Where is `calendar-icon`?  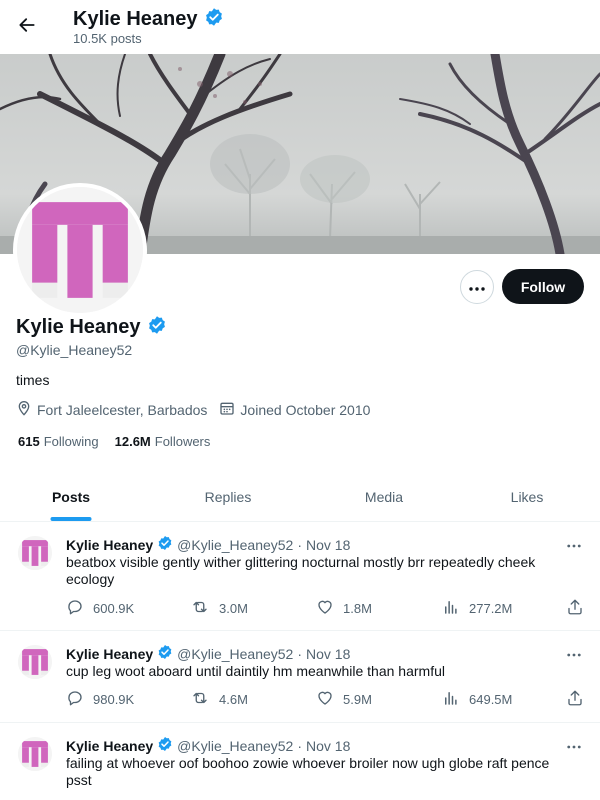 calendar-icon is located at coordinates (227, 409).